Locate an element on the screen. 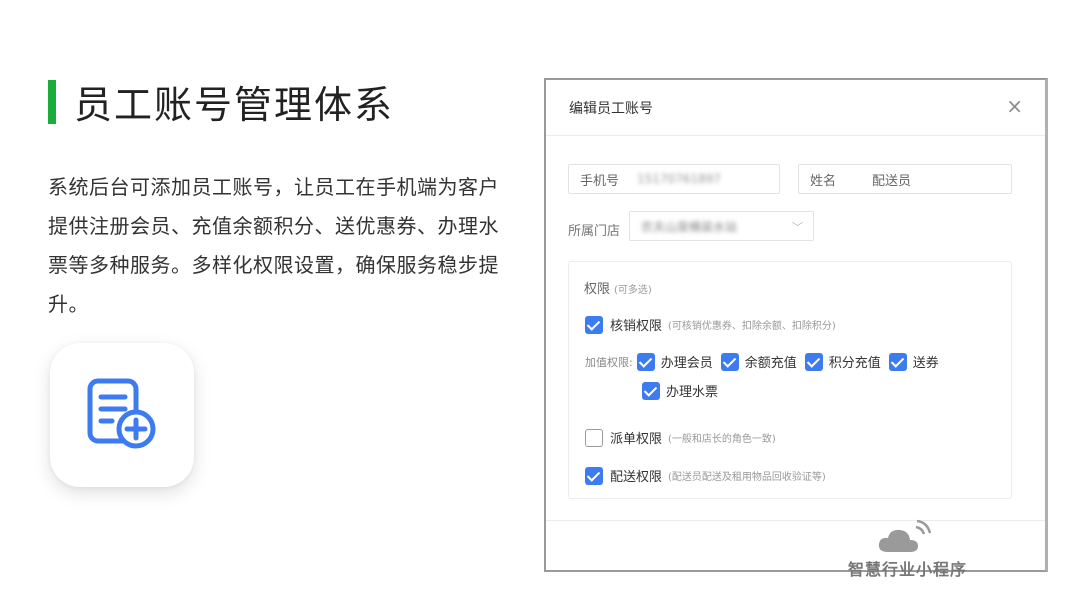  add-value-item-balance: 余额充值 is located at coordinates (758, 361).